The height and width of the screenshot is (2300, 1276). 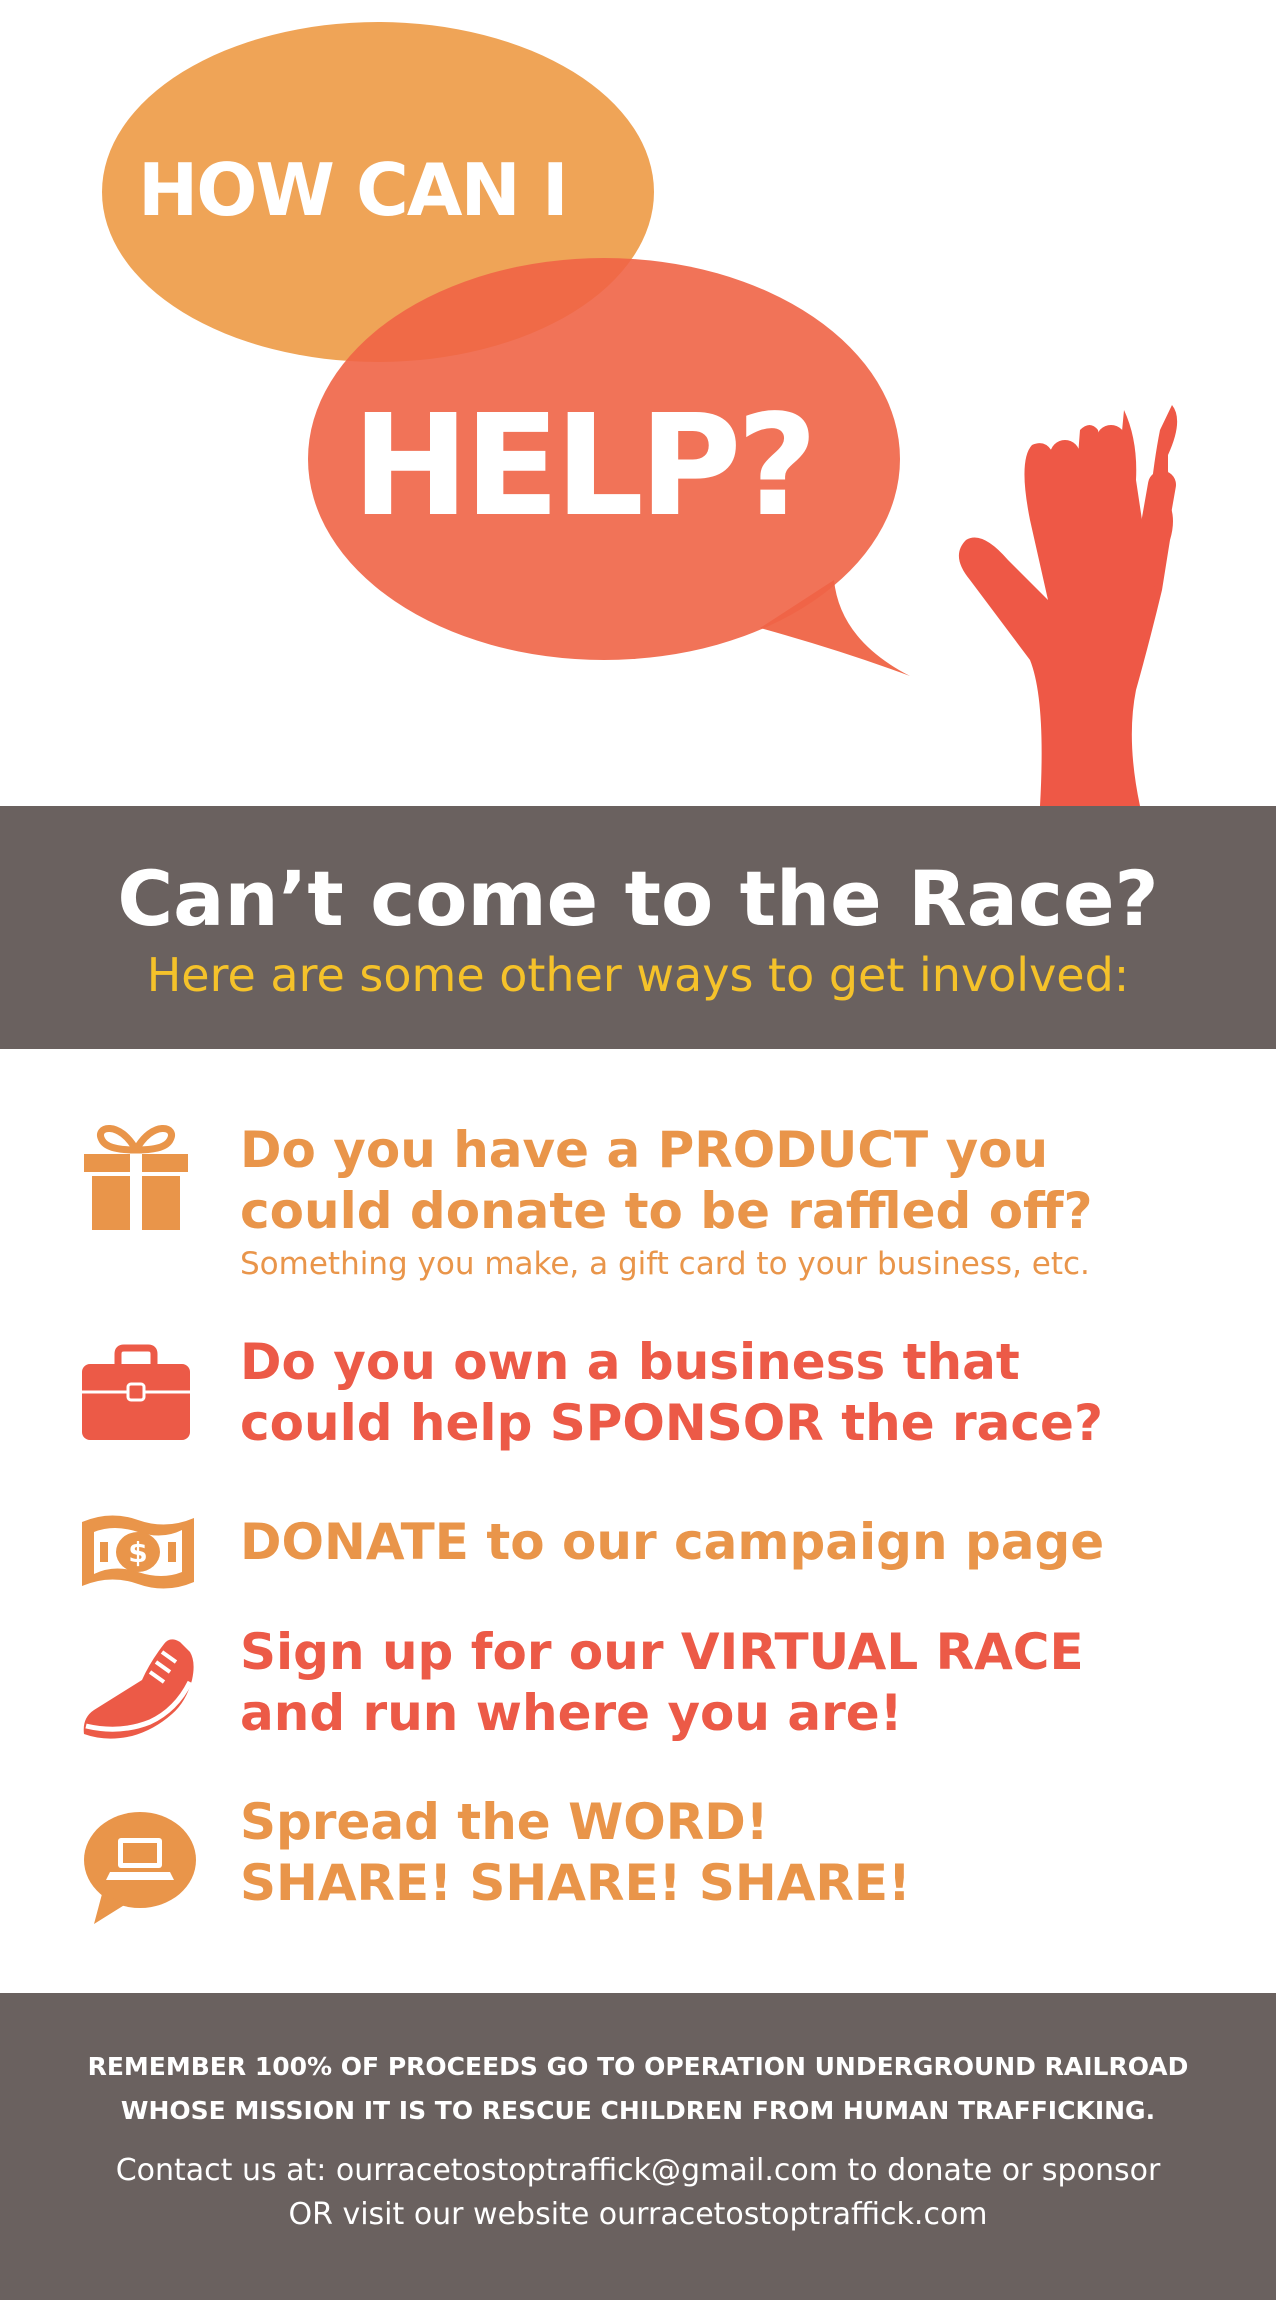 I want to click on way-share-line2: SHARE! SHARE! SHARE!, so click(x=575, y=1883).